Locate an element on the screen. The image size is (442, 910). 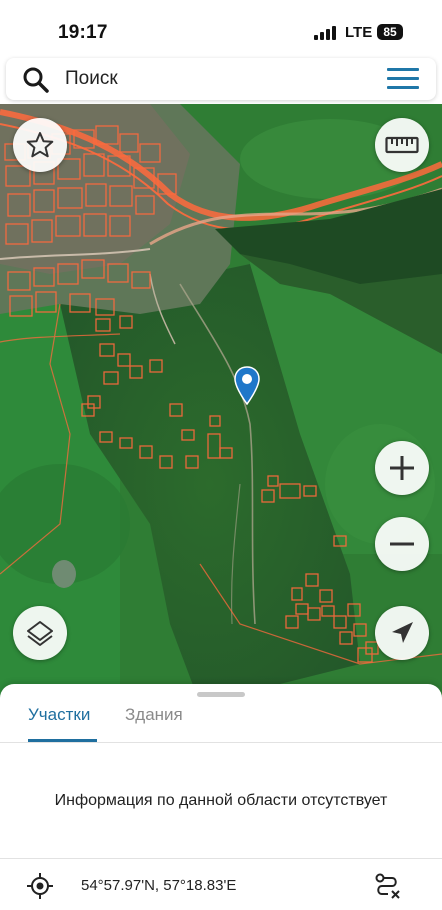
status-time: 19:17 is located at coordinates (83, 32).